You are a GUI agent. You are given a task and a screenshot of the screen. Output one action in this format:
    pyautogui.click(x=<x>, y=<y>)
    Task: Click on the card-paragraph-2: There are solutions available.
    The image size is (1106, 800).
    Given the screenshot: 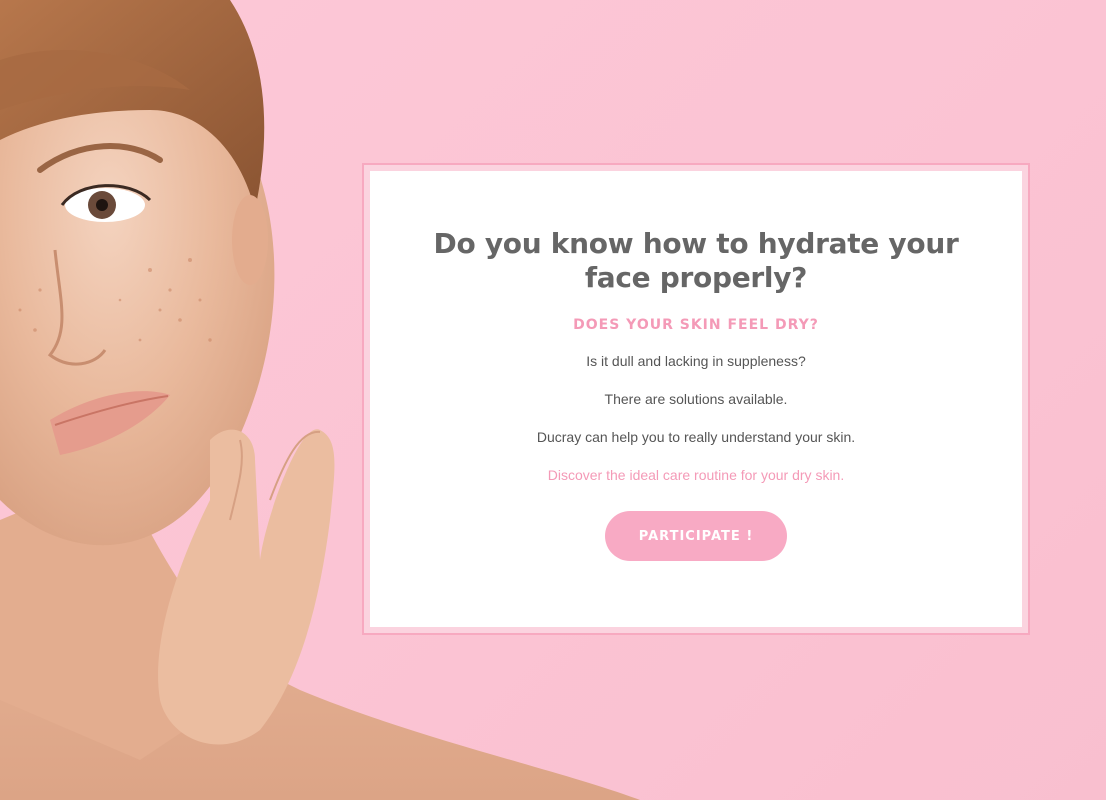 What is the action you would take?
    pyautogui.click(x=696, y=399)
    